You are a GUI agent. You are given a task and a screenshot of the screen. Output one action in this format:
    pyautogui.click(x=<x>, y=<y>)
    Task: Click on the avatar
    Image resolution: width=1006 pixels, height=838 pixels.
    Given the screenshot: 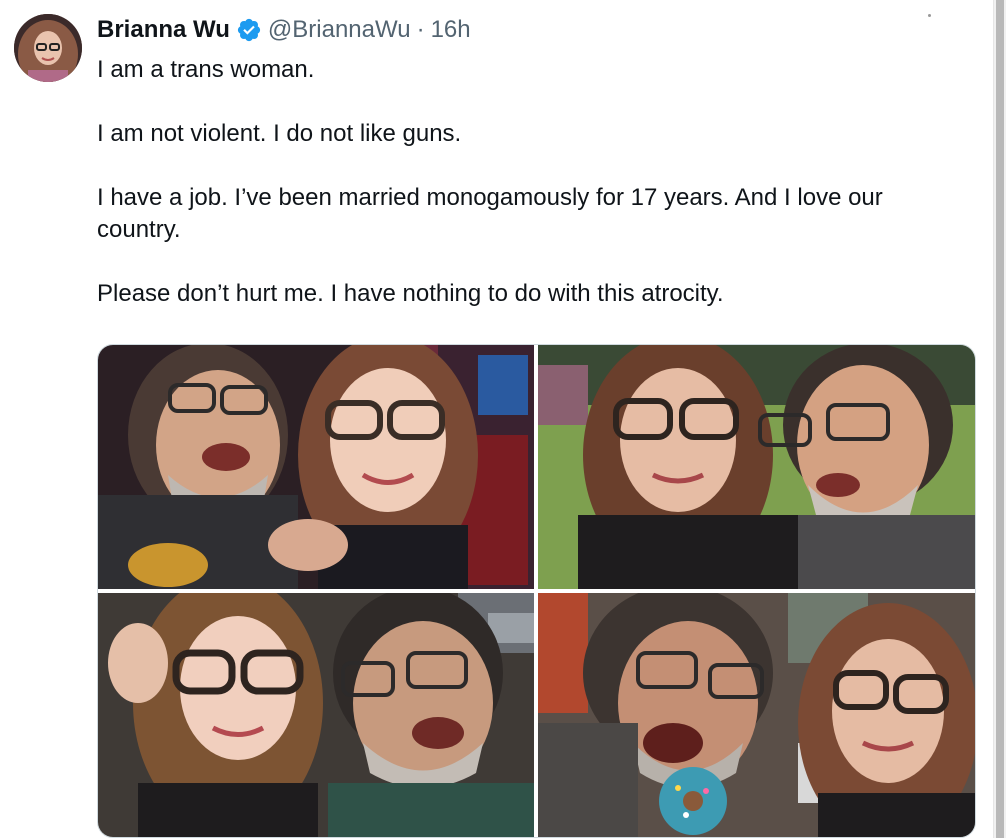 What is the action you would take?
    pyautogui.click(x=48, y=48)
    